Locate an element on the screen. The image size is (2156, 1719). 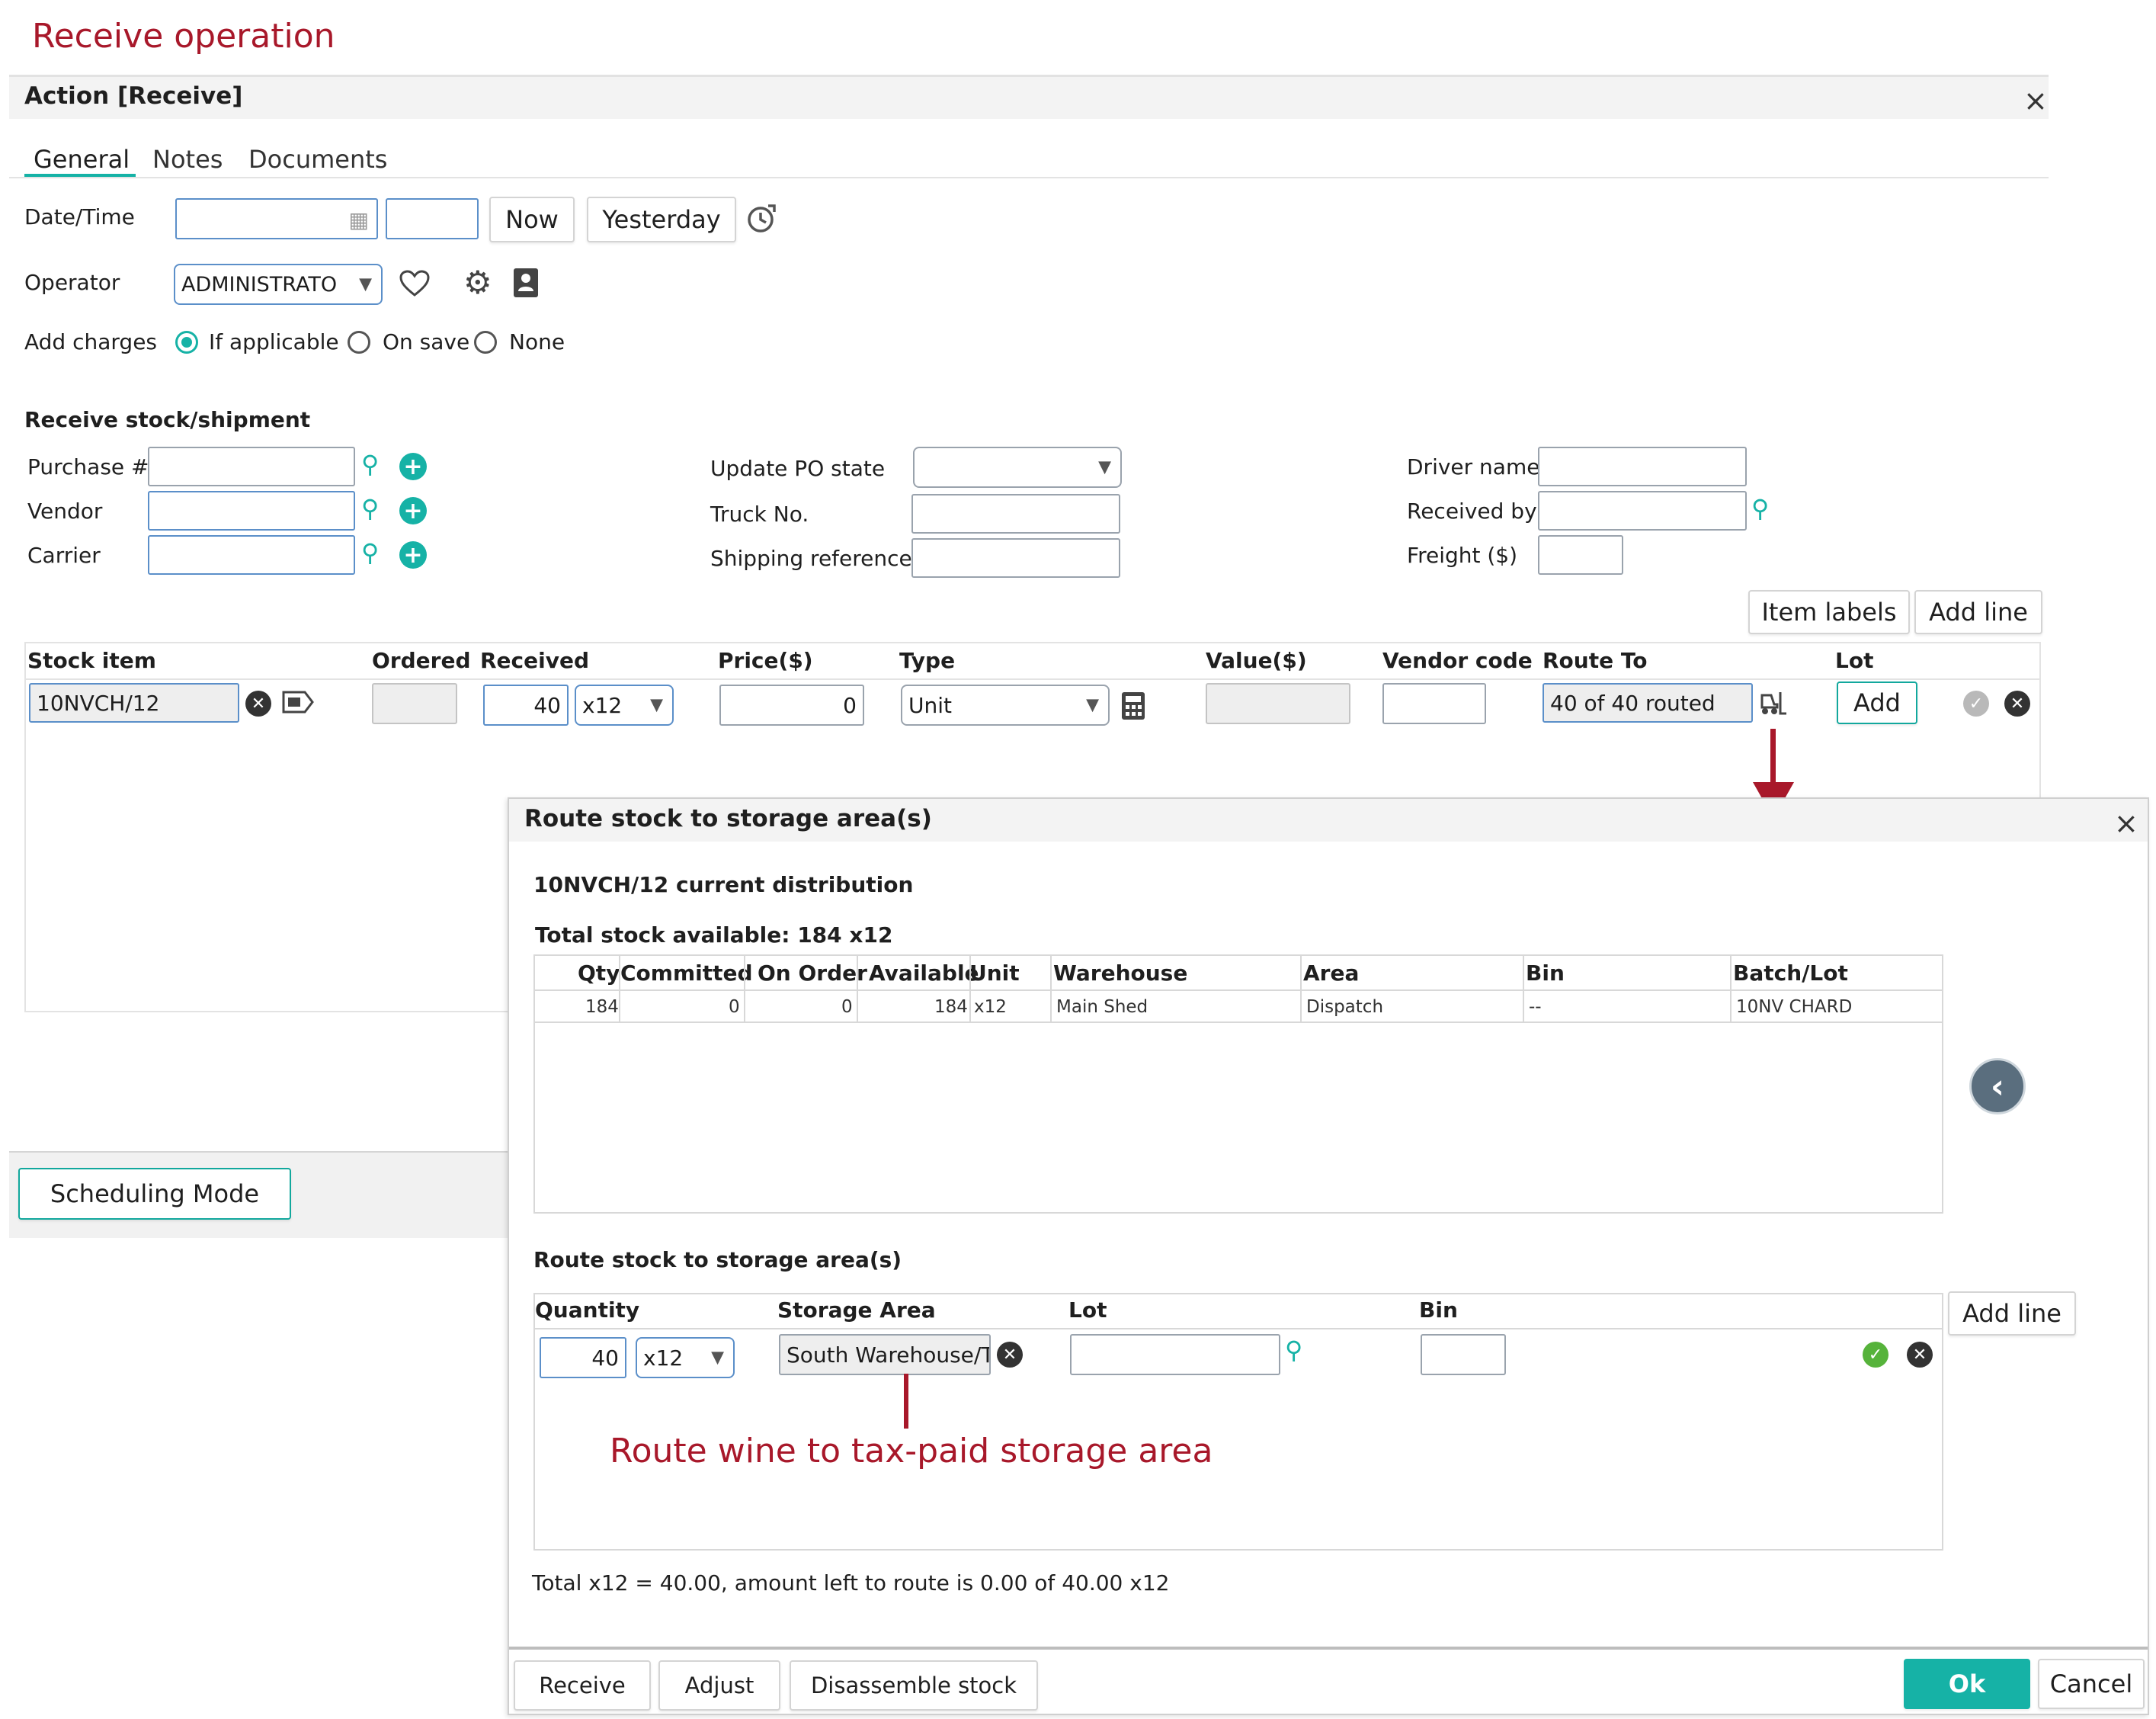
operator-select: ADMINISTRATO ▼ is located at coordinates (278, 284).